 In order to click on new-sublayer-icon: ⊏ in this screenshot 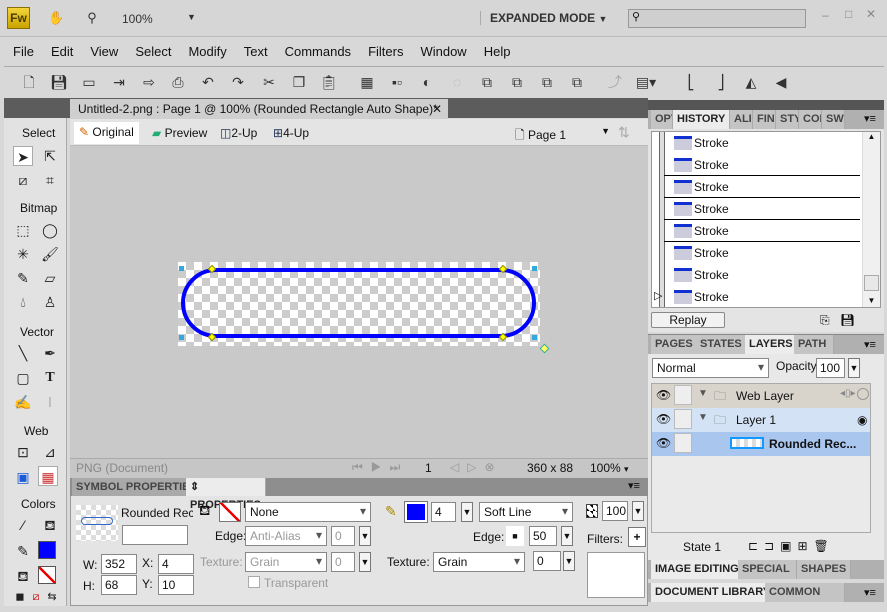, I will do `click(756, 546)`.